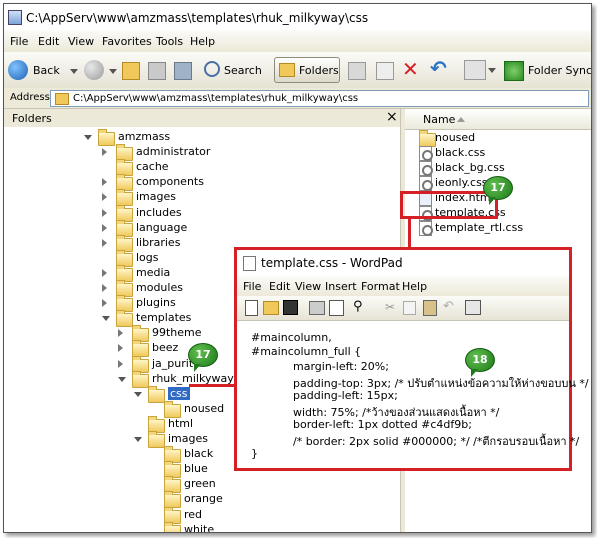 The image size is (597, 538). Describe the element at coordinates (74, 71) in the screenshot. I see `back-dropdown-icon` at that location.